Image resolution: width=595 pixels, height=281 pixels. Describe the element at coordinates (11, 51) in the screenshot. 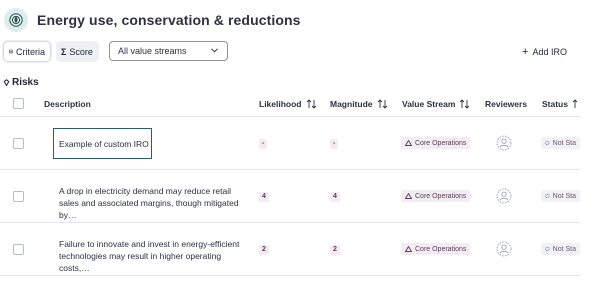

I see `table-icon` at that location.